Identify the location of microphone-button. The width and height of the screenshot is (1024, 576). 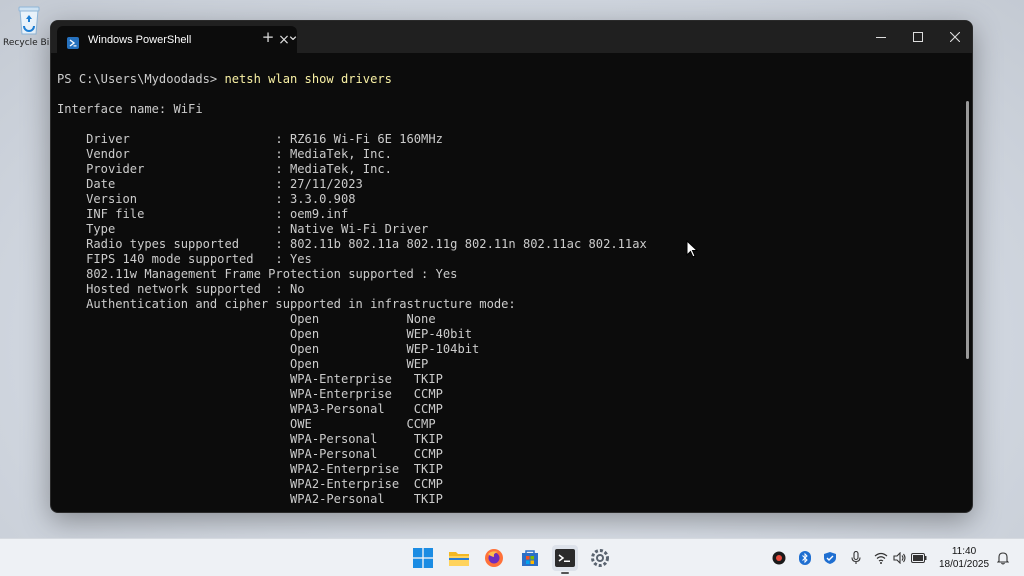
(856, 558).